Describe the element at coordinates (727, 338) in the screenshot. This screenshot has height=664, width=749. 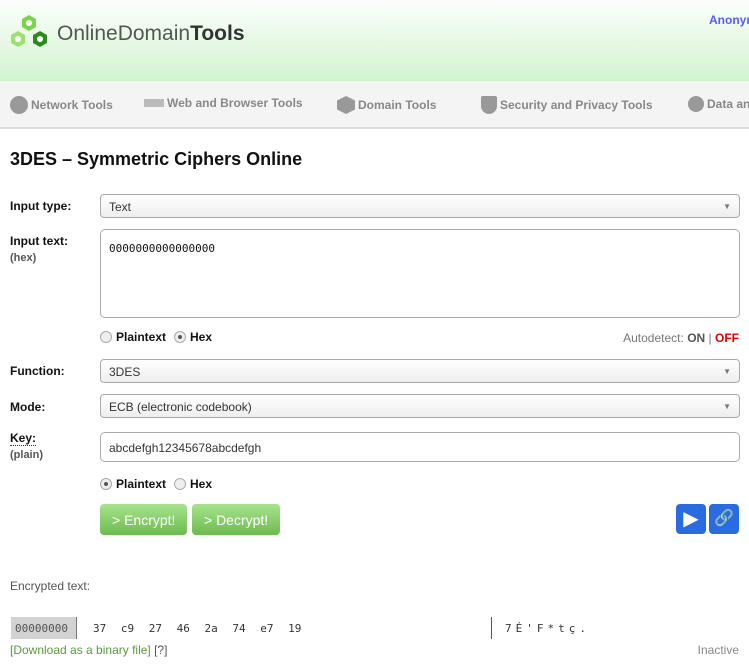
I see `autodetect-off: OFF` at that location.